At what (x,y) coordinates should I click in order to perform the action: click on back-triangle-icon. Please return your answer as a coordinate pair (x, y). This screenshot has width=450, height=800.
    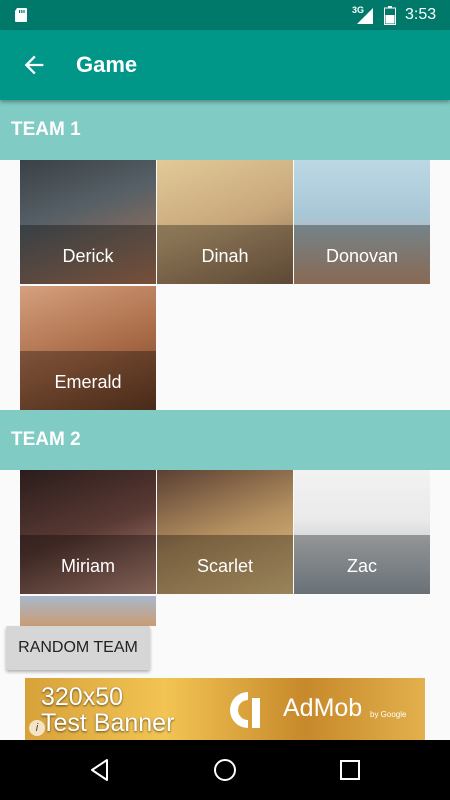
    Looking at the image, I should click on (100, 770).